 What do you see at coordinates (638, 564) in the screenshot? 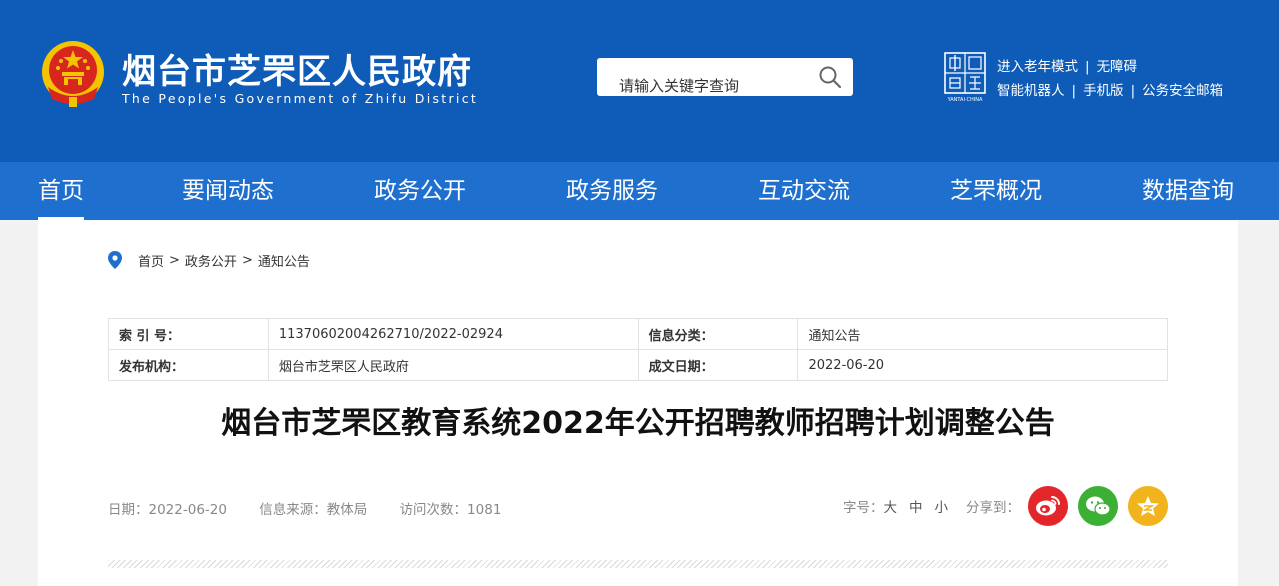
I see `divider` at bounding box center [638, 564].